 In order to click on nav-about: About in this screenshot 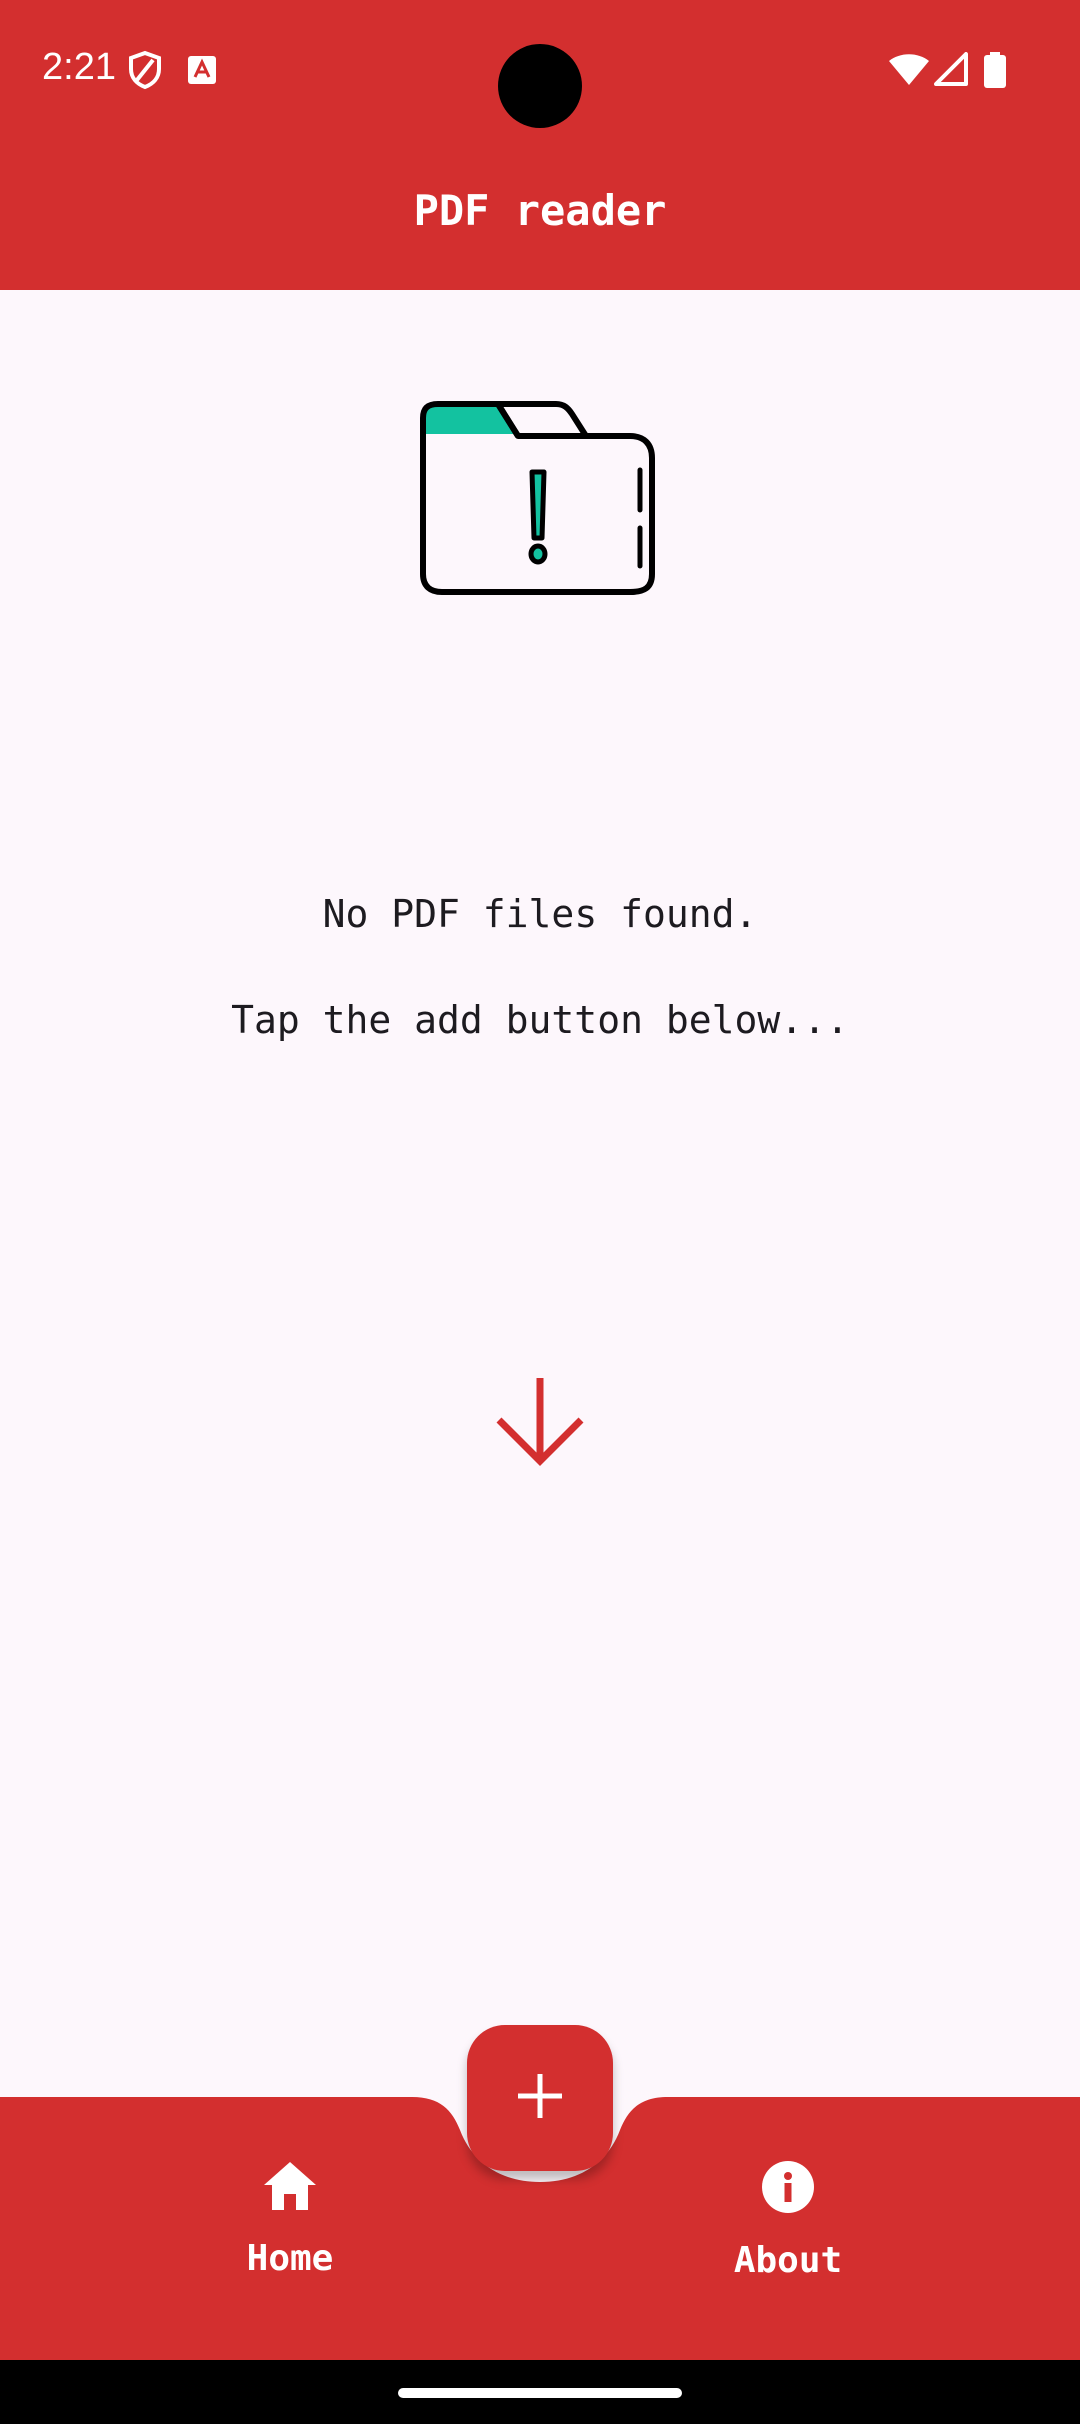, I will do `click(788, 2235)`.